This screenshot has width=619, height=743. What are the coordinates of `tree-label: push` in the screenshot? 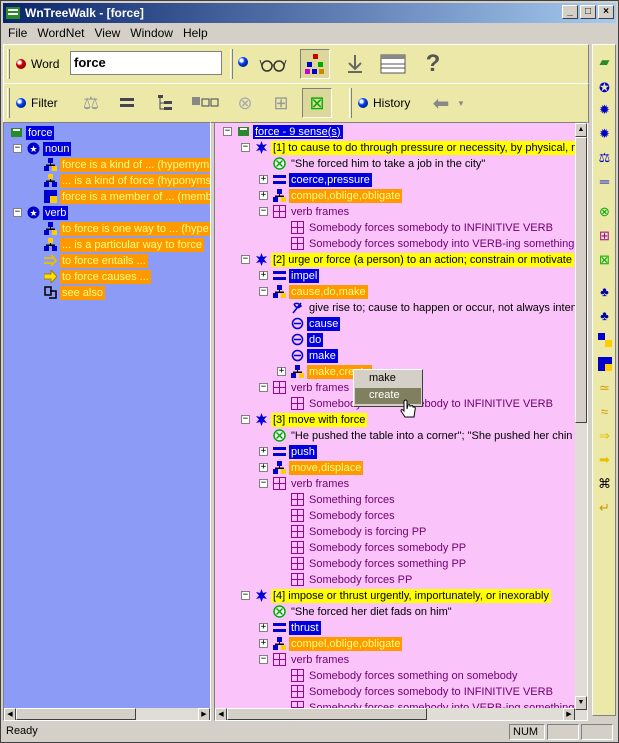 It's located at (303, 451).